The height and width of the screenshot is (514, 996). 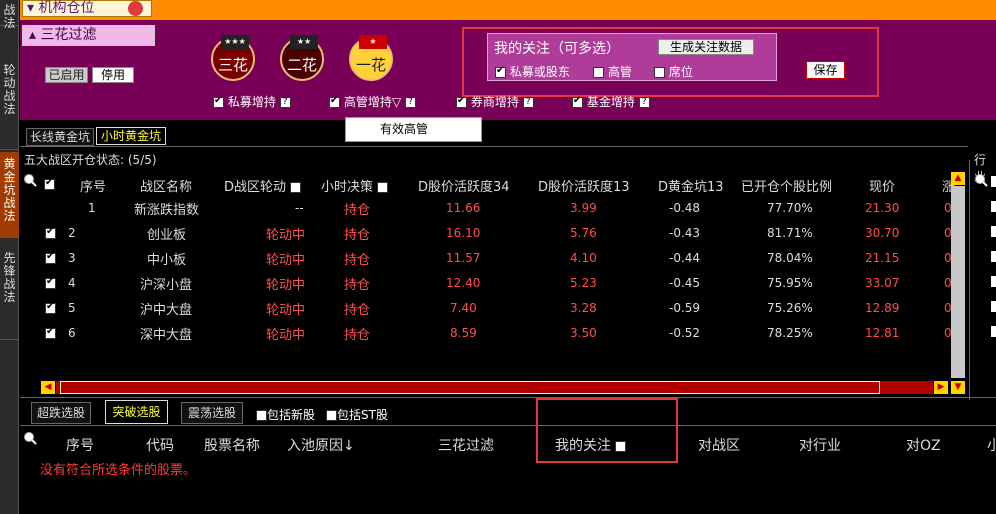 I want to click on col-my-follow: 我的关注, so click(x=591, y=445).